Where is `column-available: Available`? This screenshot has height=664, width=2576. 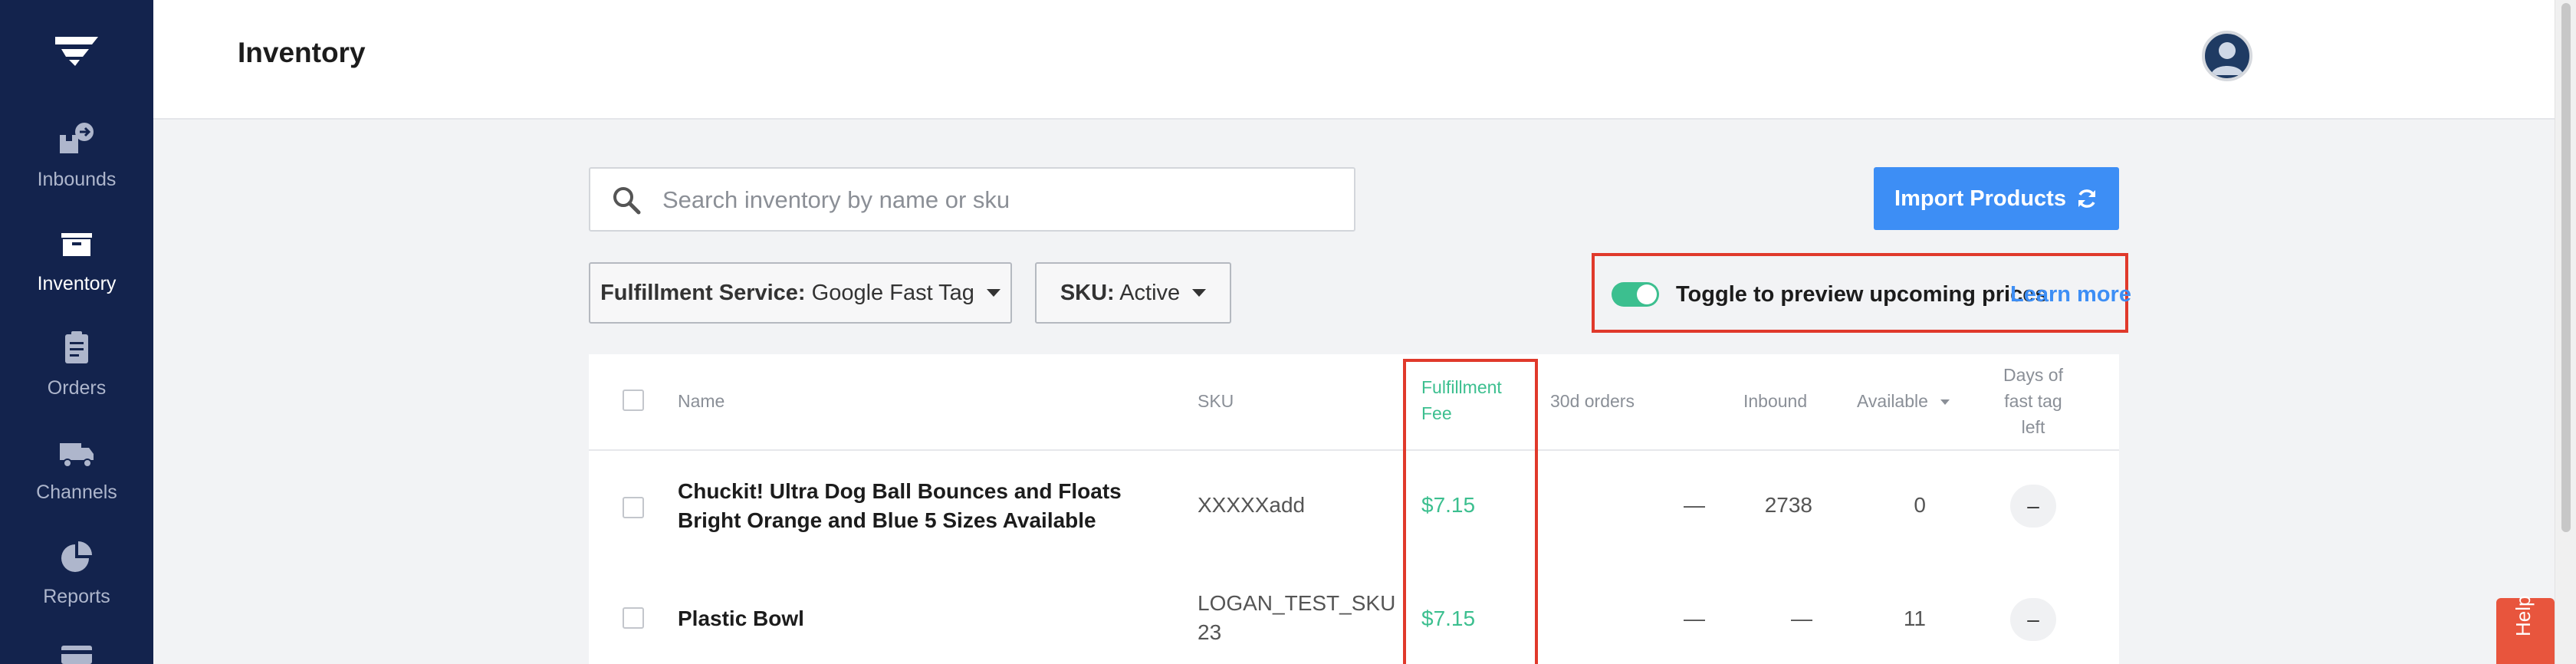 column-available: Available is located at coordinates (1904, 401).